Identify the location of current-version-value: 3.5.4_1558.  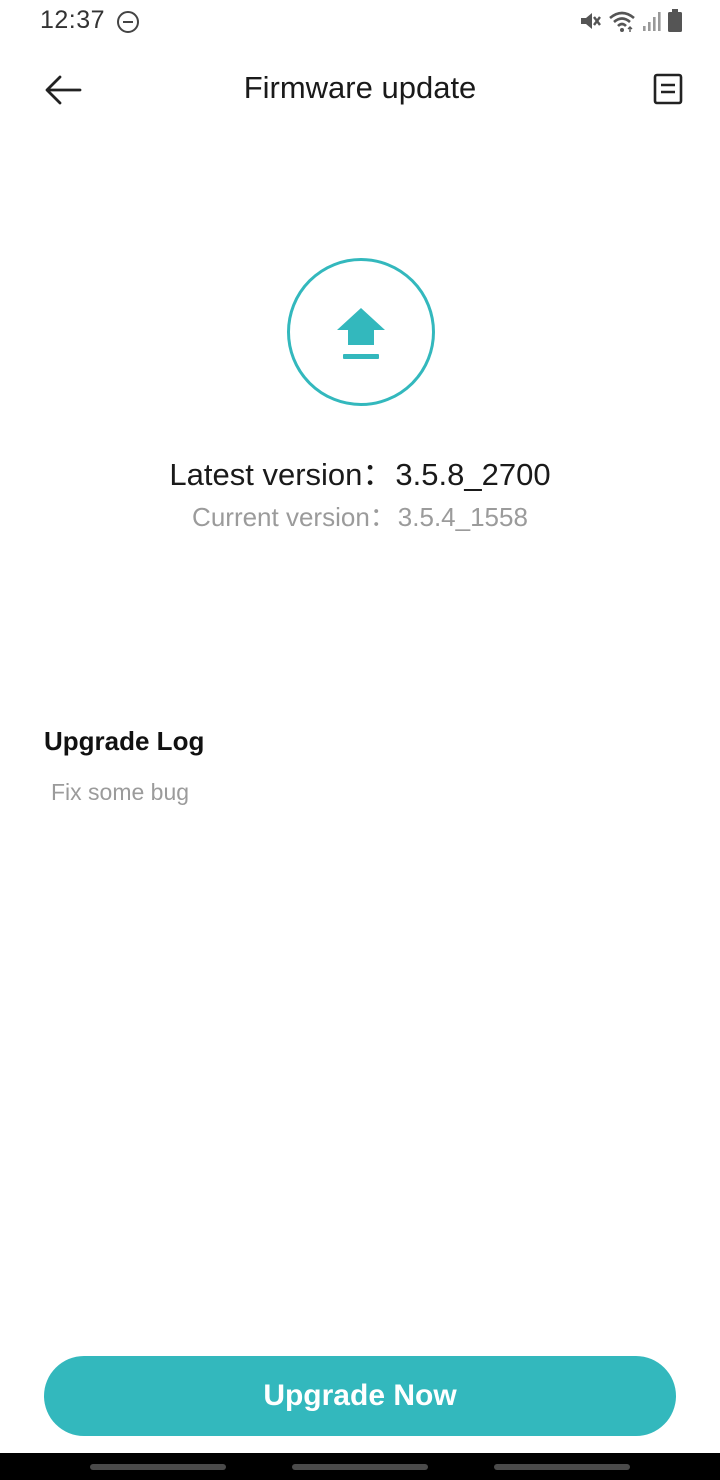
(462, 517).